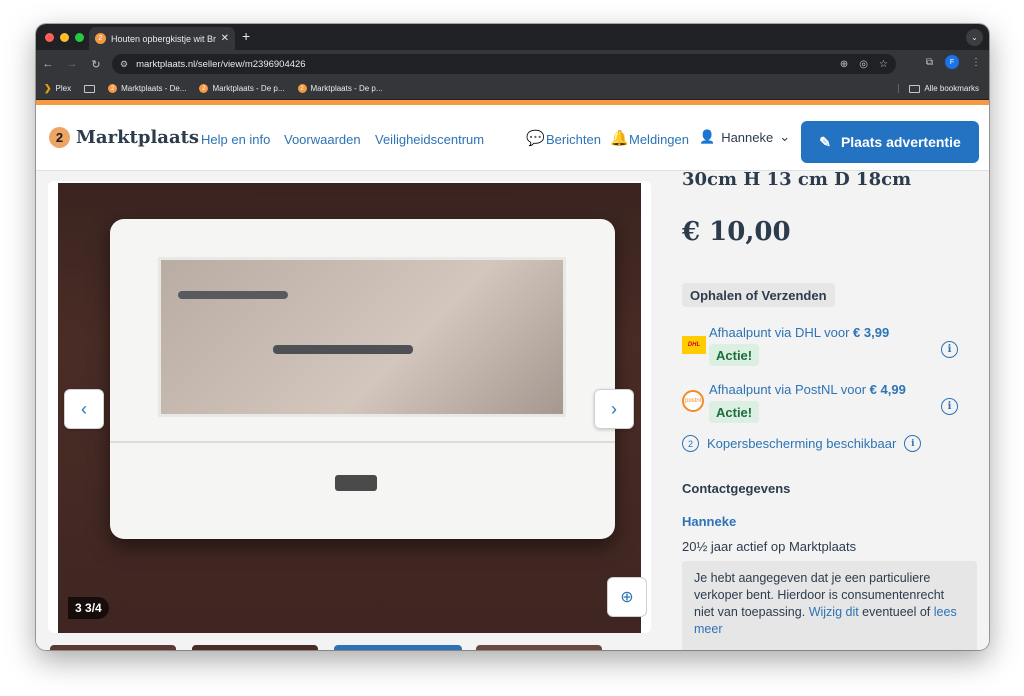 This screenshot has height=696, width=1024. Describe the element at coordinates (736, 488) in the screenshot. I see `contact-heading: Contactgegevens` at that location.